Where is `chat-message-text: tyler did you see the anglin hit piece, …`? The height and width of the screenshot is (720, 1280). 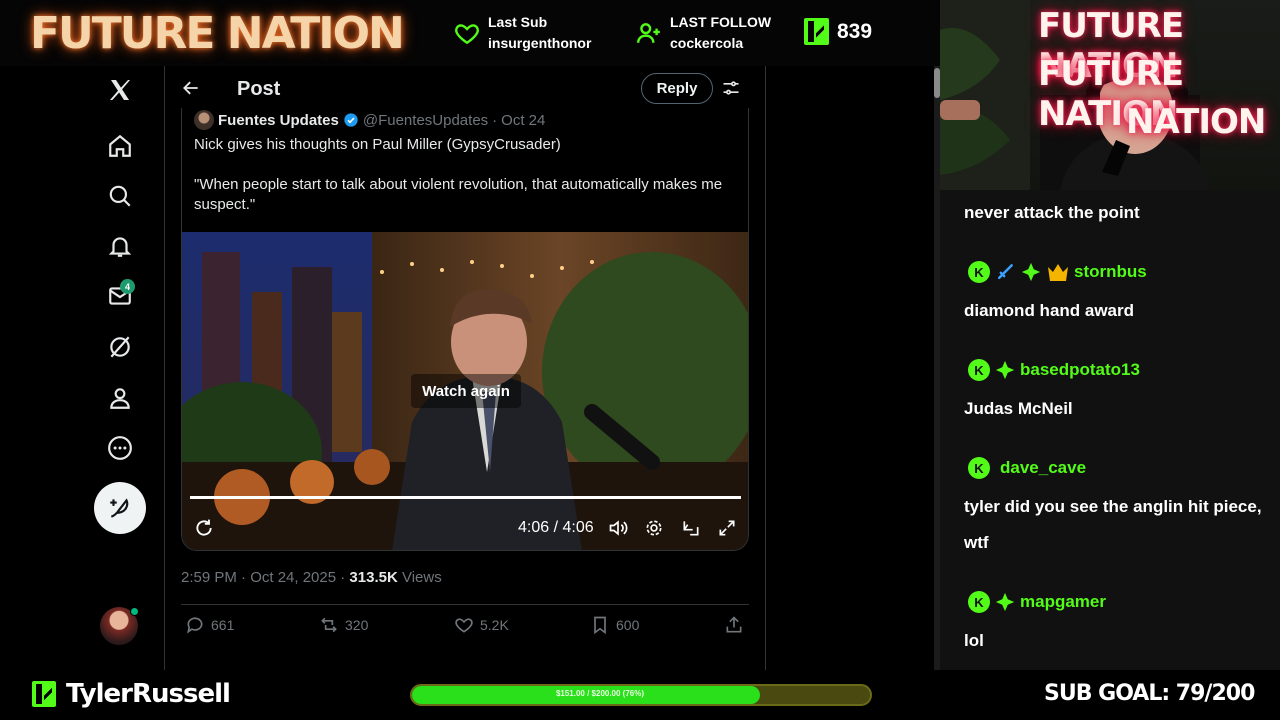 chat-message-text: tyler did you see the anglin hit piece, … is located at coordinates (1113, 524).